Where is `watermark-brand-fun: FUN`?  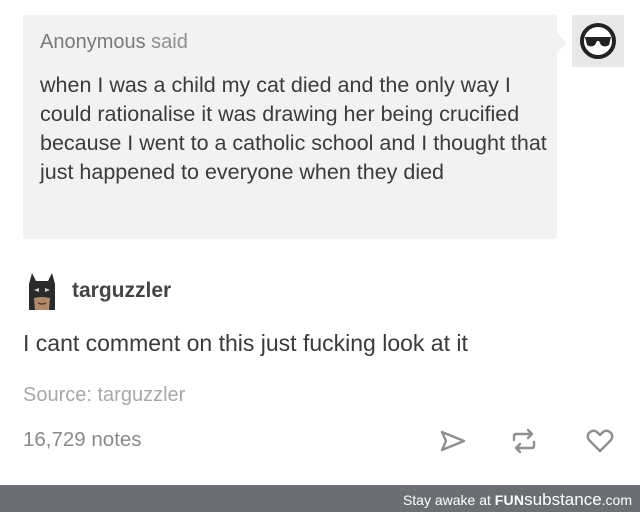
watermark-brand-fun: FUN is located at coordinates (509, 500).